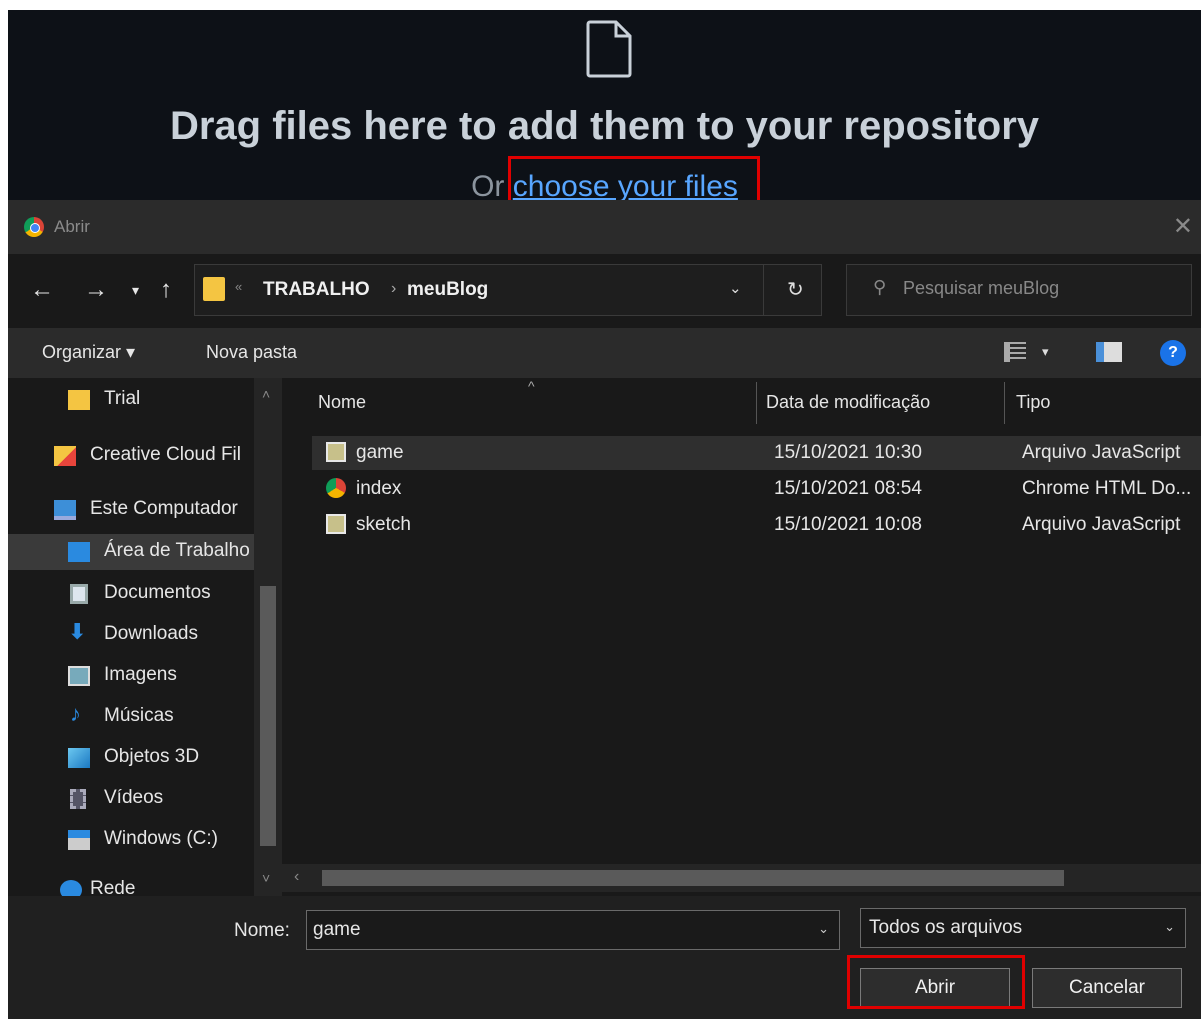 The width and height of the screenshot is (1201, 1019). What do you see at coordinates (379, 488) in the screenshot?
I see `file-name: index` at bounding box center [379, 488].